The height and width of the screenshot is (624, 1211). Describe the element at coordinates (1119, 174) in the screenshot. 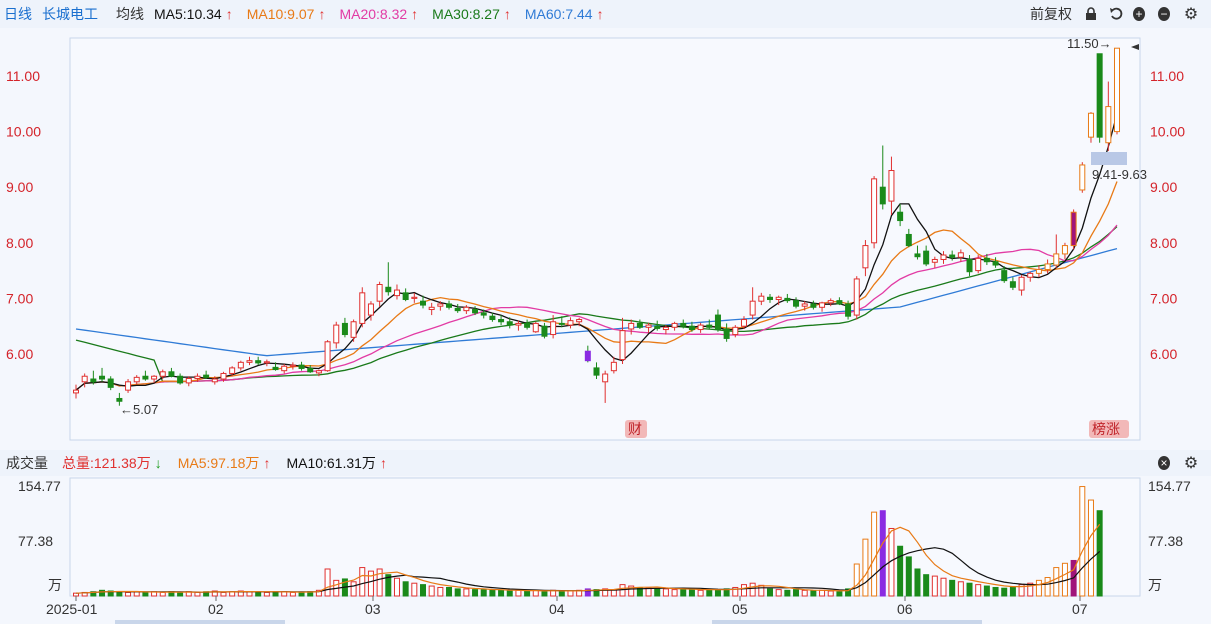

I see `range-annotation: 9.41-9.63` at that location.